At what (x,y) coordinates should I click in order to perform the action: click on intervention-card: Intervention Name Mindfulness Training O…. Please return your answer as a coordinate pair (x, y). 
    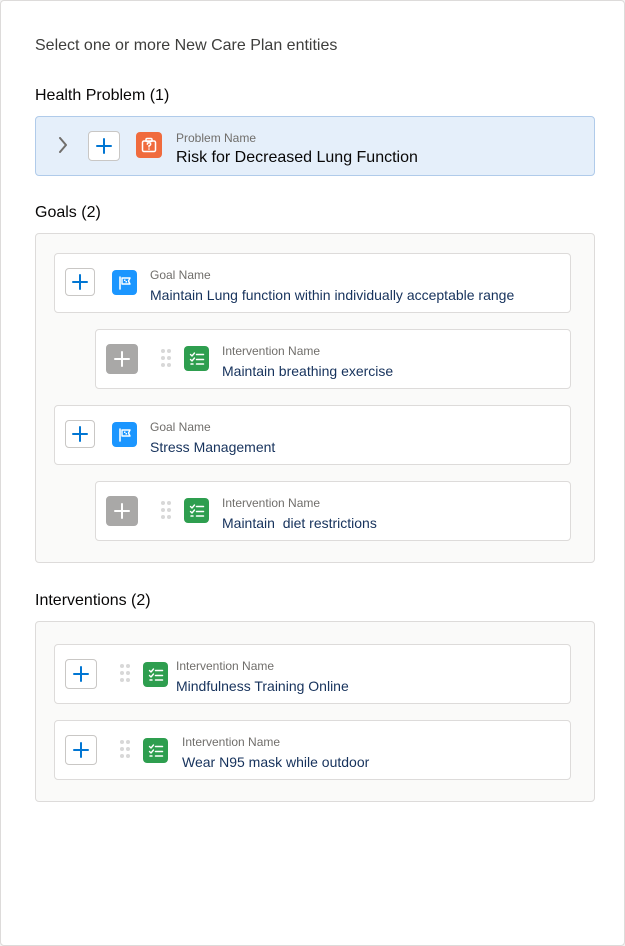
    Looking at the image, I should click on (312, 674).